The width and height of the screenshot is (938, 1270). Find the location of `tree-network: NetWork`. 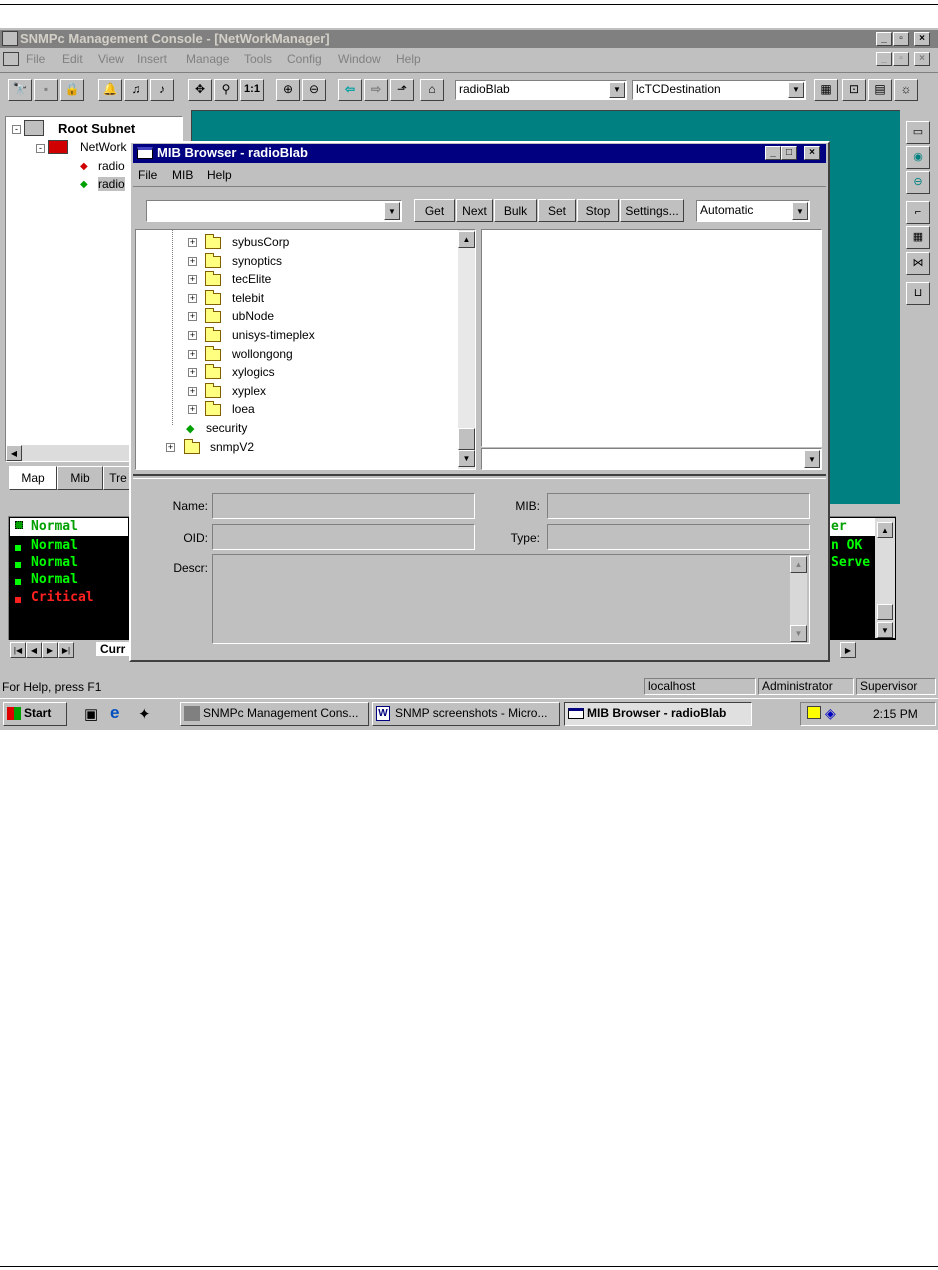

tree-network: NetWork is located at coordinates (103, 147).